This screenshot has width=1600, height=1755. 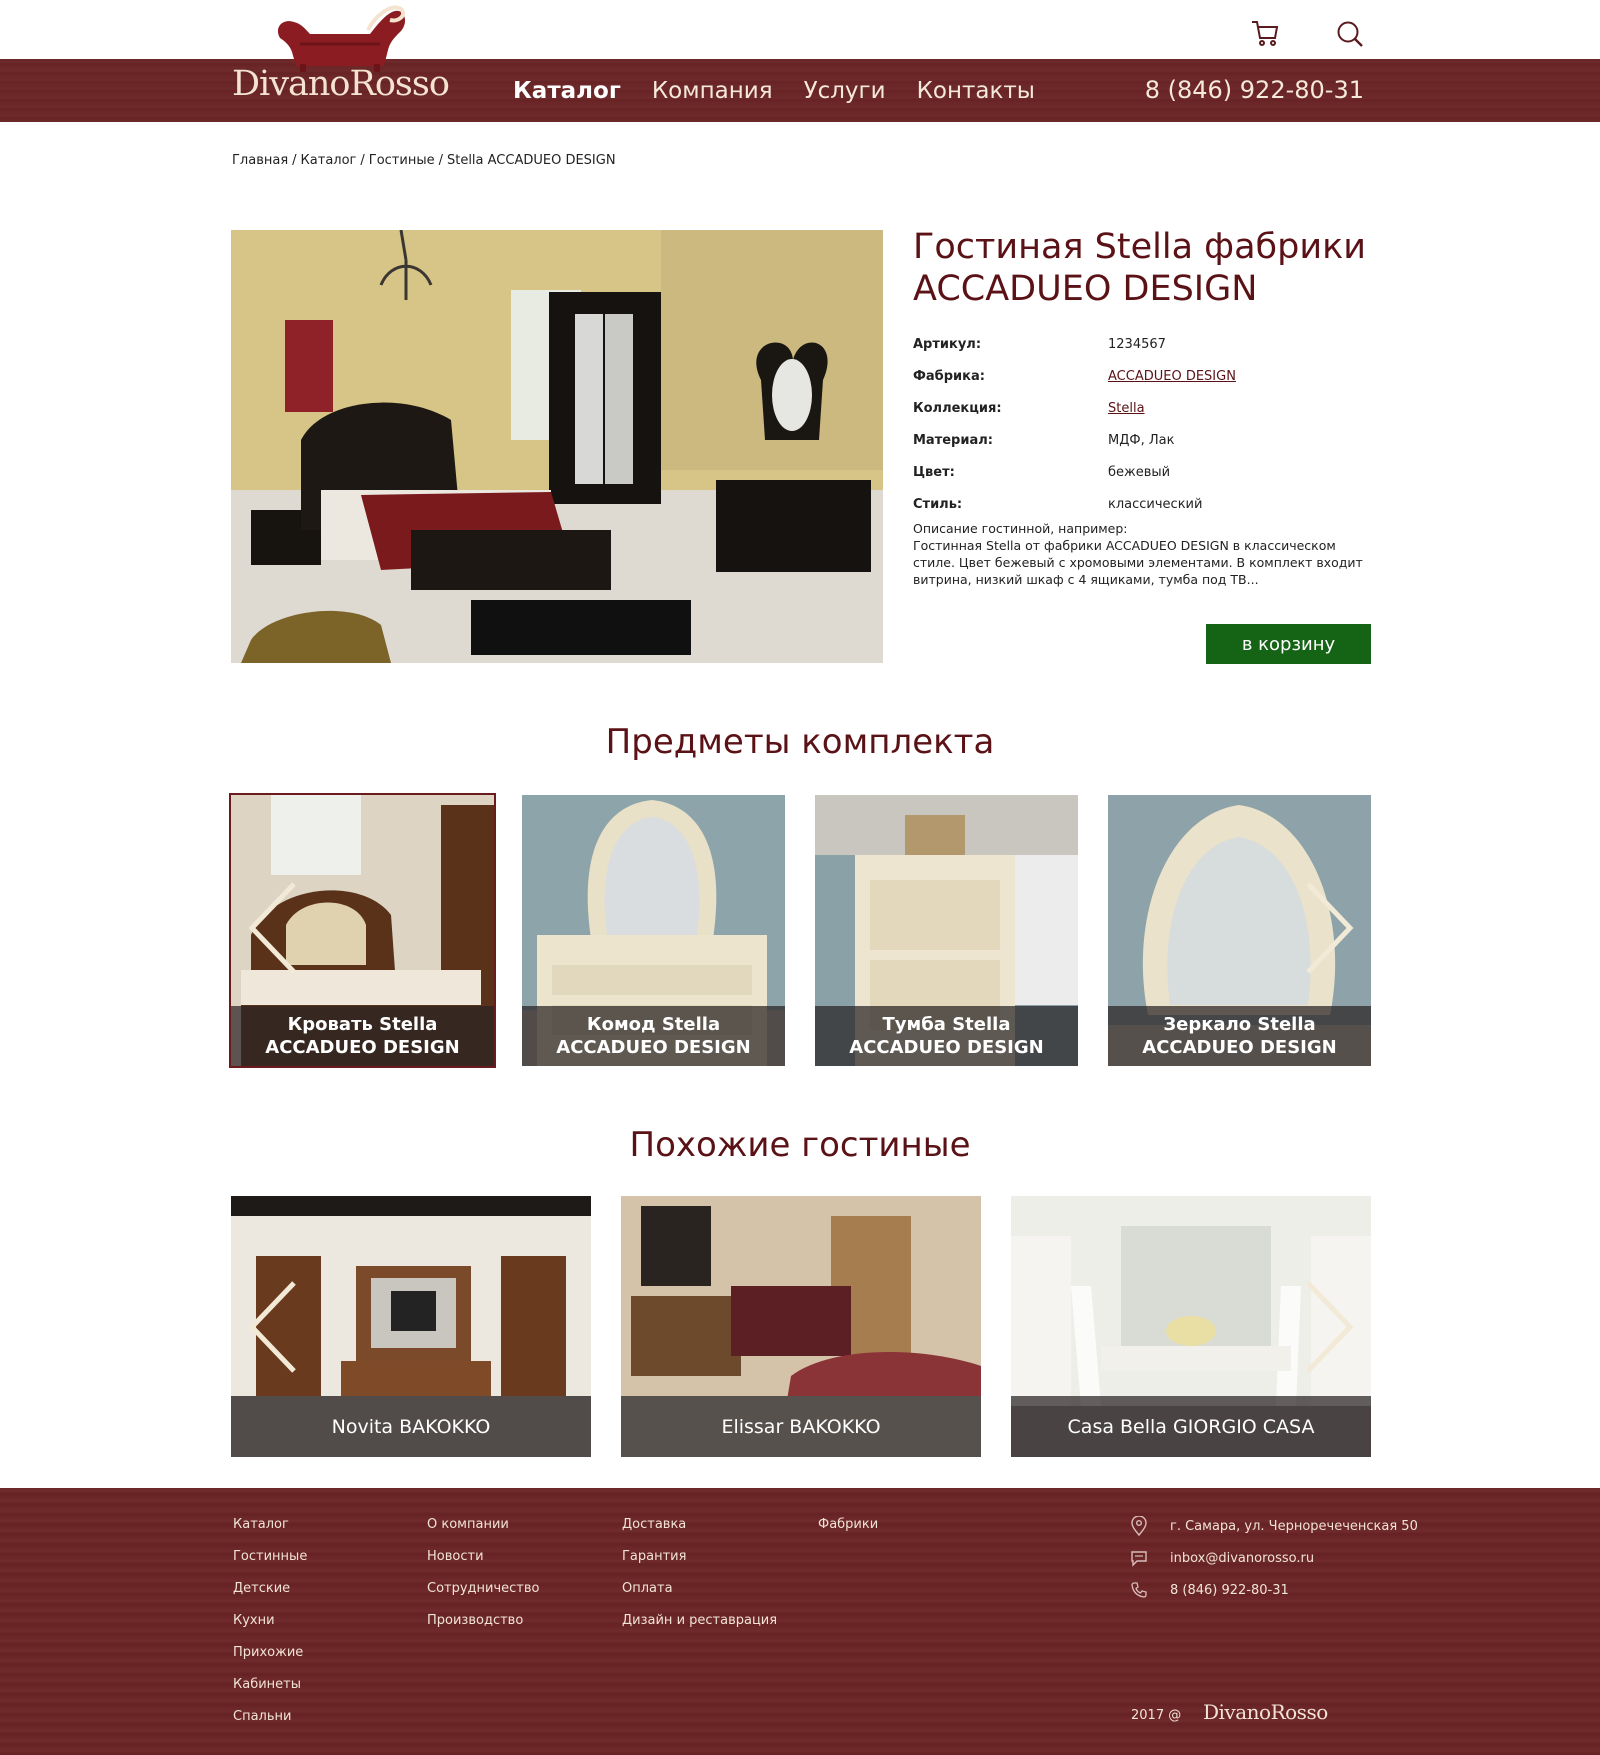 I want to click on set-section-title: Предметы комплекта, so click(x=800, y=742).